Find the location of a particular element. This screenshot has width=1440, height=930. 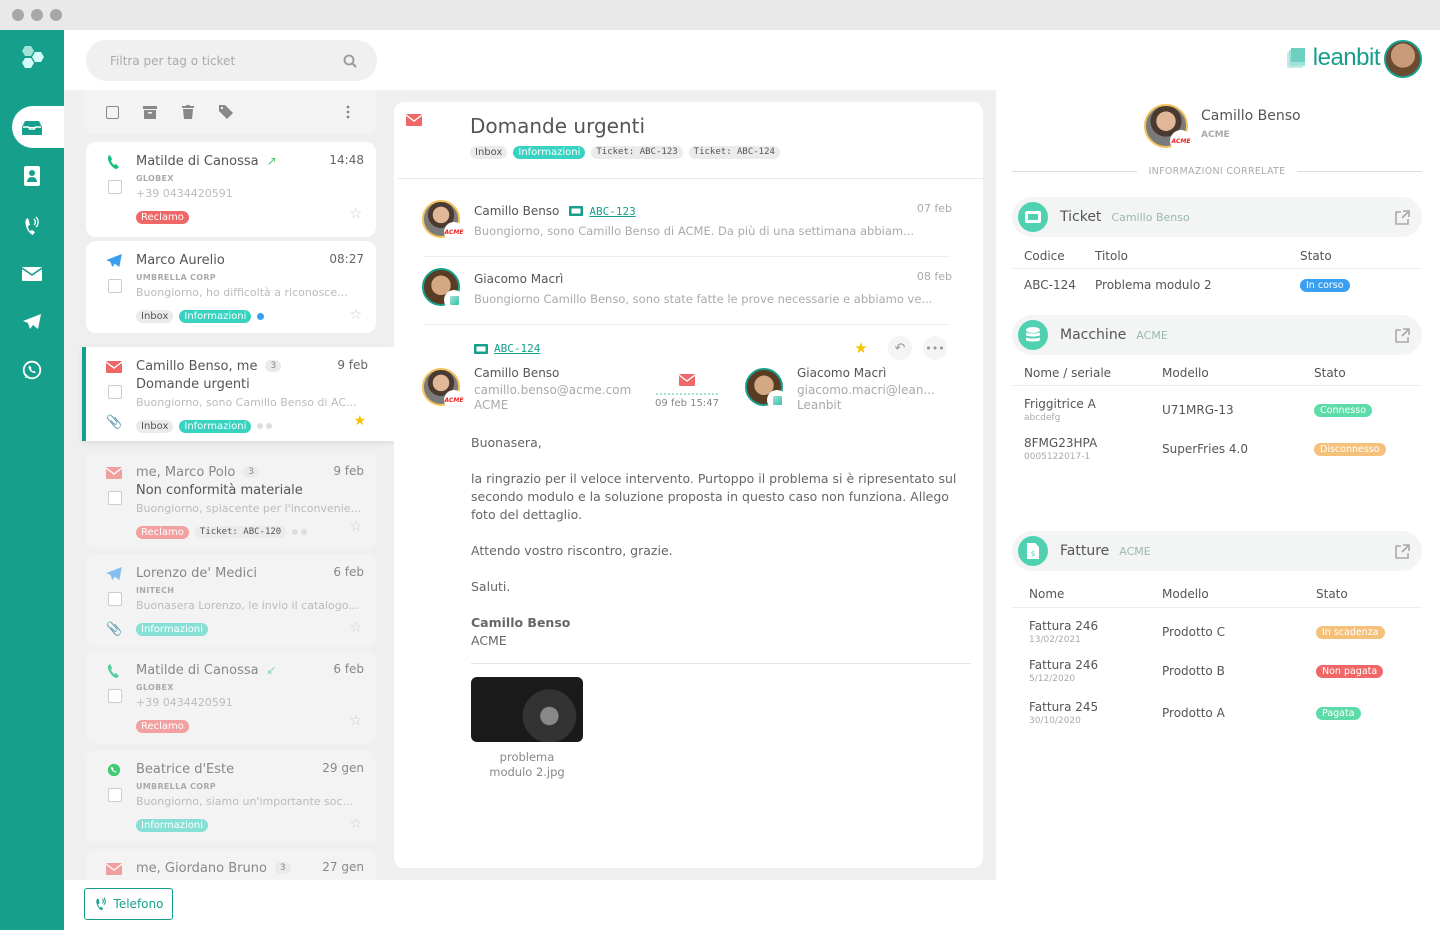

body-greeting: Buonasera, is located at coordinates (506, 442).